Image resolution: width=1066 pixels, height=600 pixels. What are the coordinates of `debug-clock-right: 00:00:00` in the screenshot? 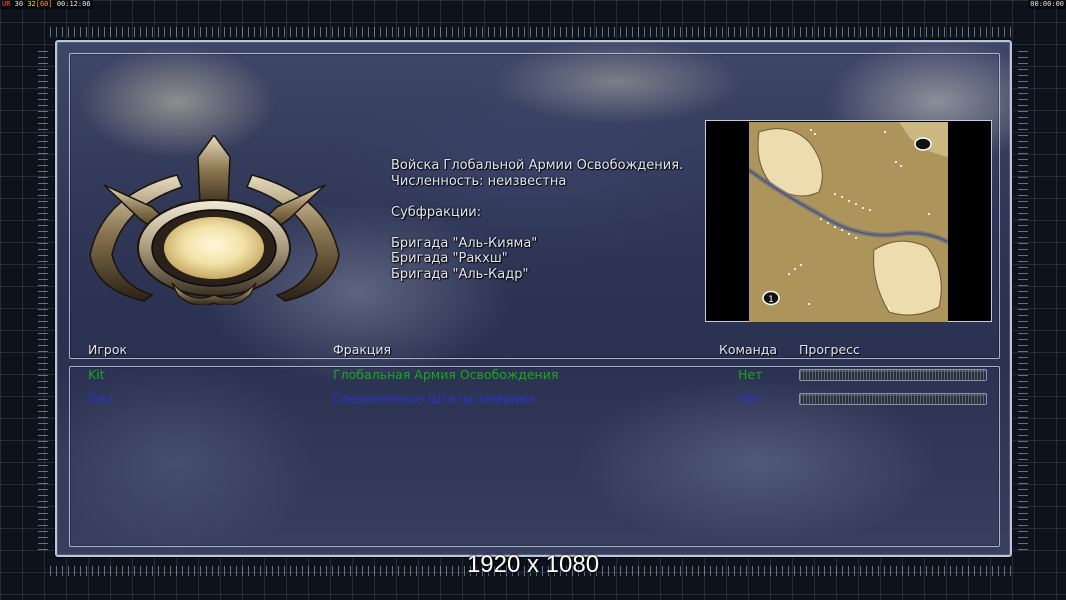 It's located at (1047, 4).